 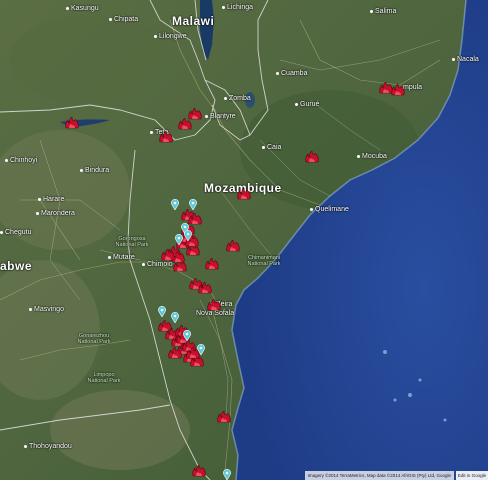 What do you see at coordinates (250, 100) in the screenshot?
I see `lake-chilwa` at bounding box center [250, 100].